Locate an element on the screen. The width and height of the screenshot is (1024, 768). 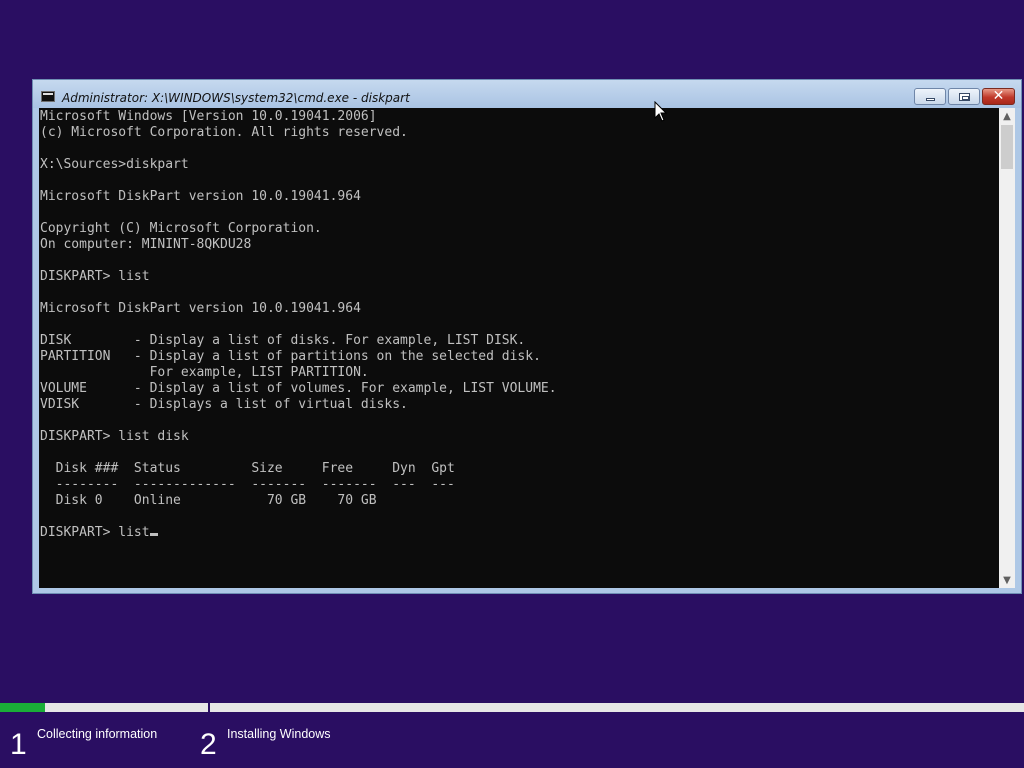
mouse-pointer-icon is located at coordinates (661, 111).